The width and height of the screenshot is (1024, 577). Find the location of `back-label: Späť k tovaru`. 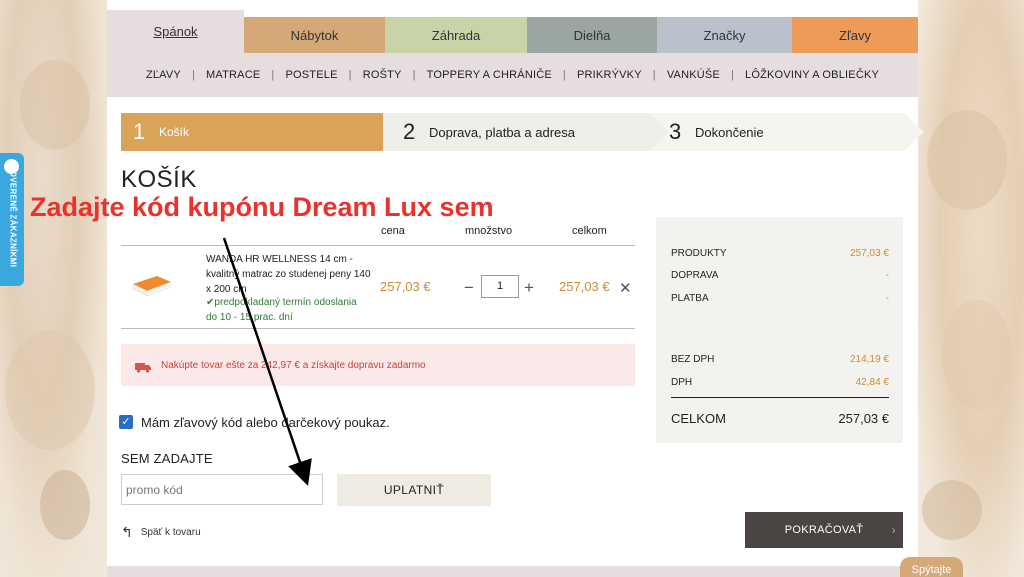

back-label: Späť k tovaru is located at coordinates (170, 532).